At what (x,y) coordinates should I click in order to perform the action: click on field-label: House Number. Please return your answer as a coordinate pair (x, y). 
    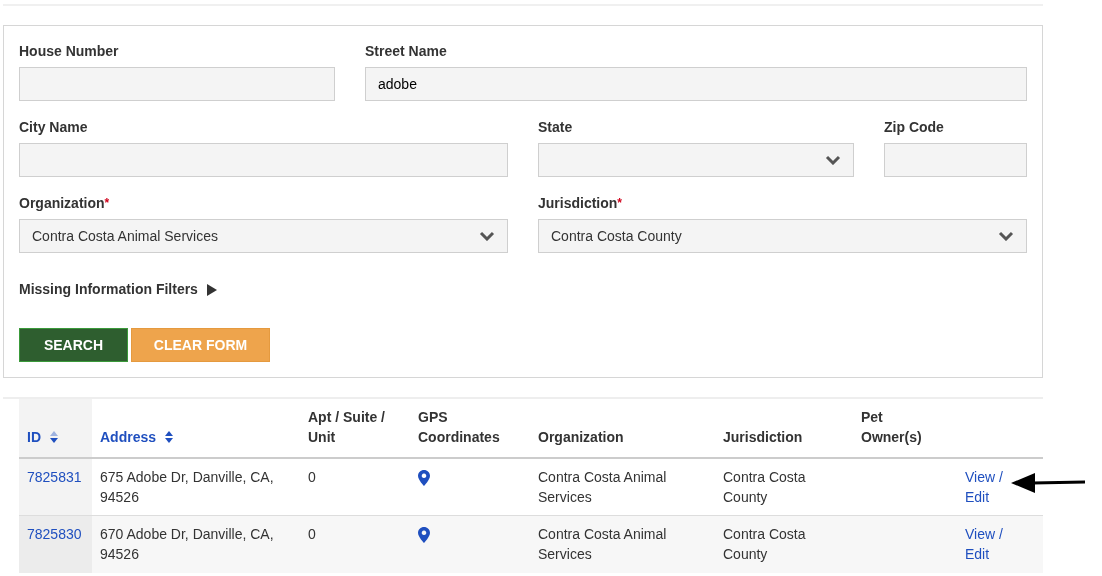
    Looking at the image, I should click on (69, 51).